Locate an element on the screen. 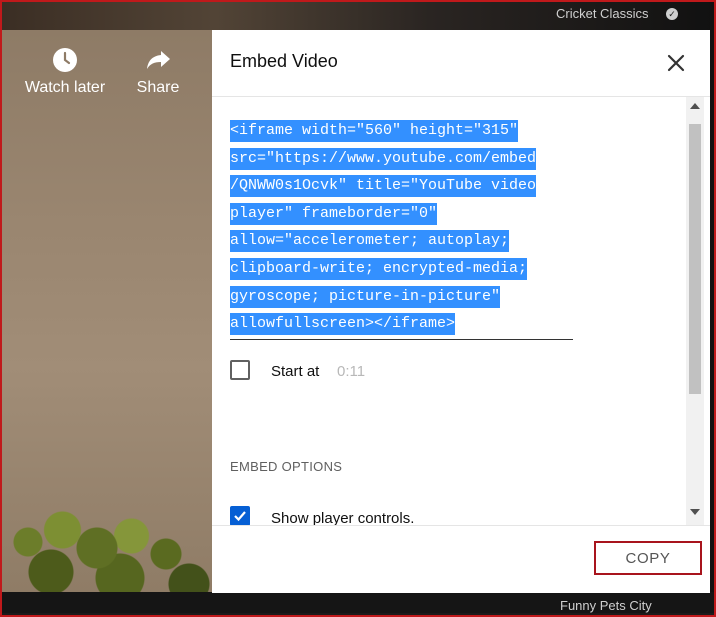  embed-options-heading: EMBED OPTIONS is located at coordinates (286, 466).